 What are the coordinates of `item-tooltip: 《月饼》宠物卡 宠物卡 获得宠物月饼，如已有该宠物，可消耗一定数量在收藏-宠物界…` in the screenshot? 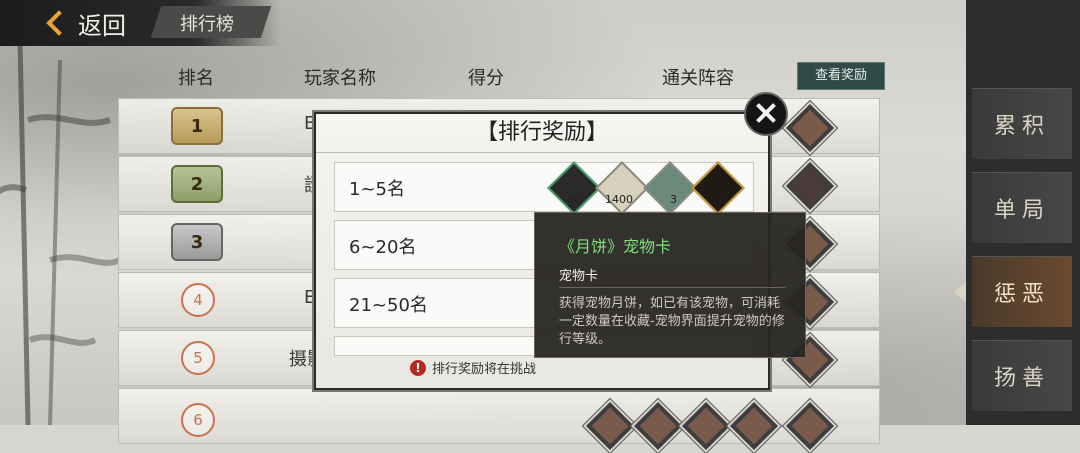 It's located at (670, 285).